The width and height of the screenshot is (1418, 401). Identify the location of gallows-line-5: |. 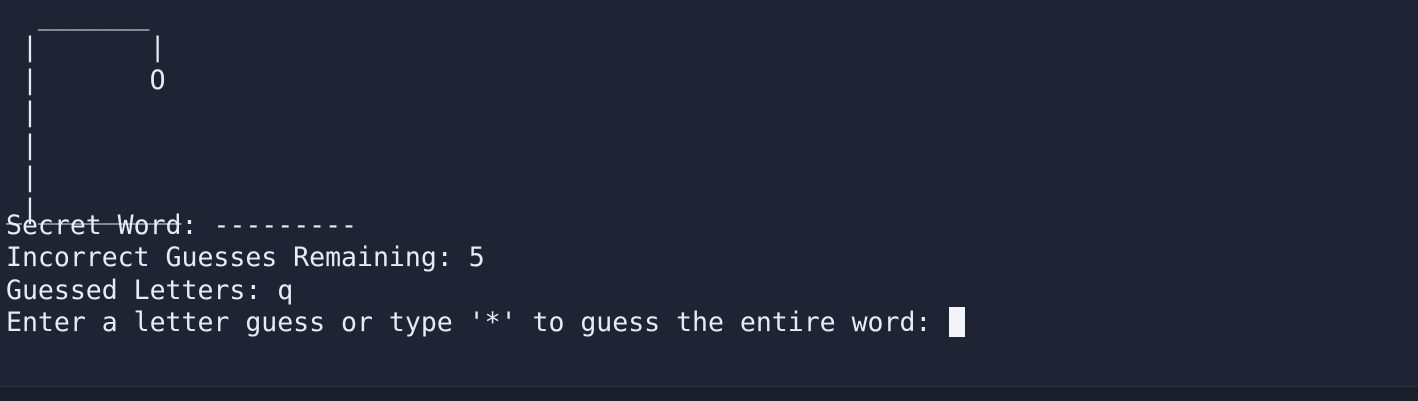
(22, 145).